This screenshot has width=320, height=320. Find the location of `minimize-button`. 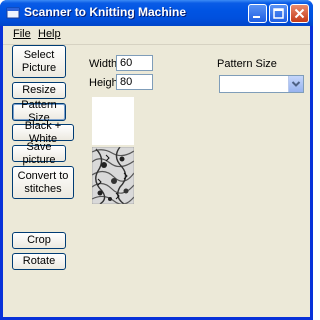

minimize-button is located at coordinates (257, 13).